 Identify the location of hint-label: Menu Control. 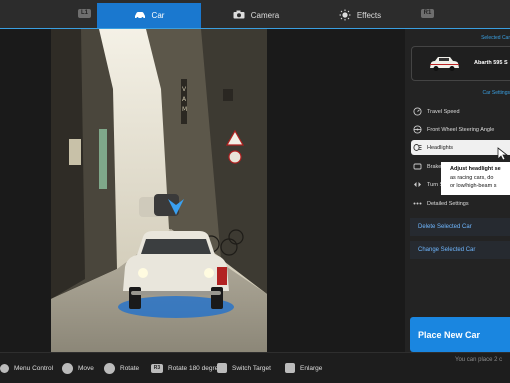
(34, 368).